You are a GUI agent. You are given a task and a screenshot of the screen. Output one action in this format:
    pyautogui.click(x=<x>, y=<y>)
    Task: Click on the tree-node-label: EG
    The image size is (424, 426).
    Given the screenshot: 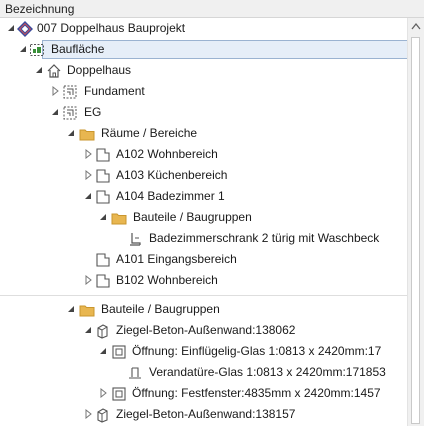 What is the action you would take?
    pyautogui.click(x=93, y=112)
    